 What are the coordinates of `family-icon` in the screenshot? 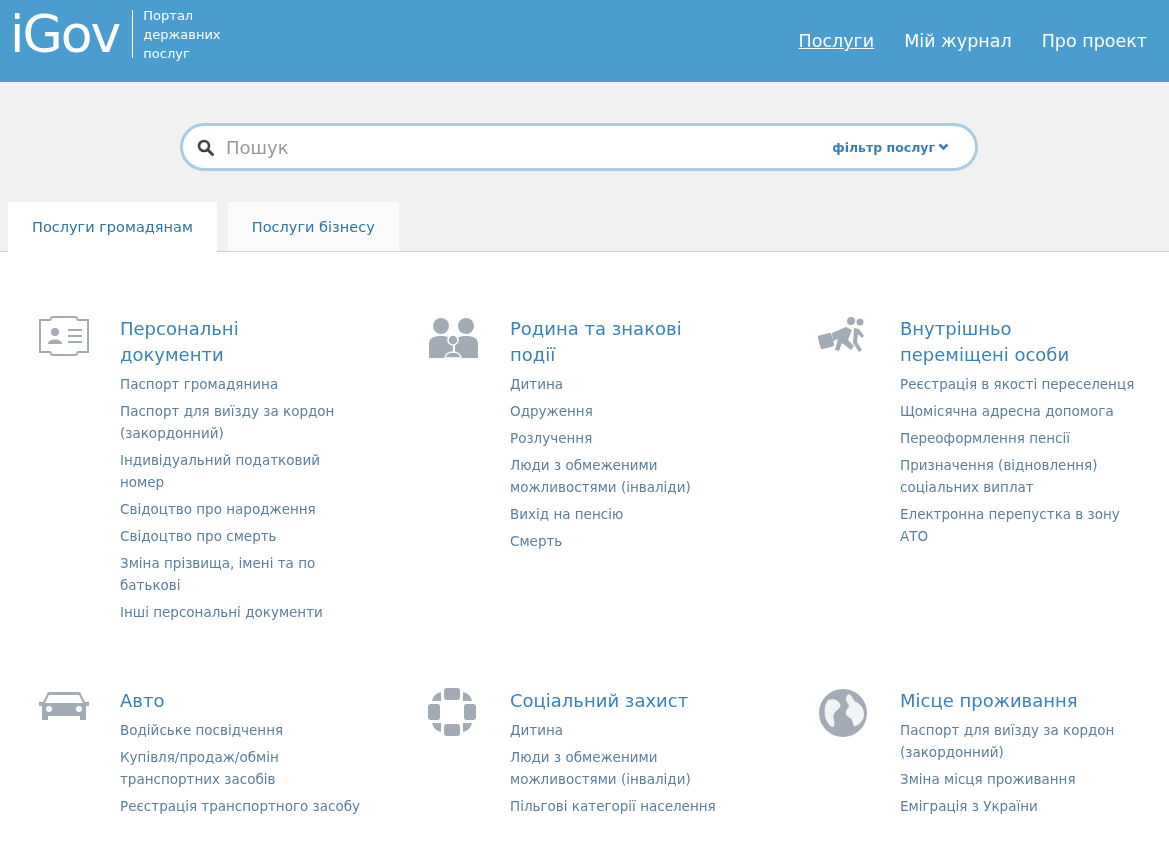 It's located at (454, 337).